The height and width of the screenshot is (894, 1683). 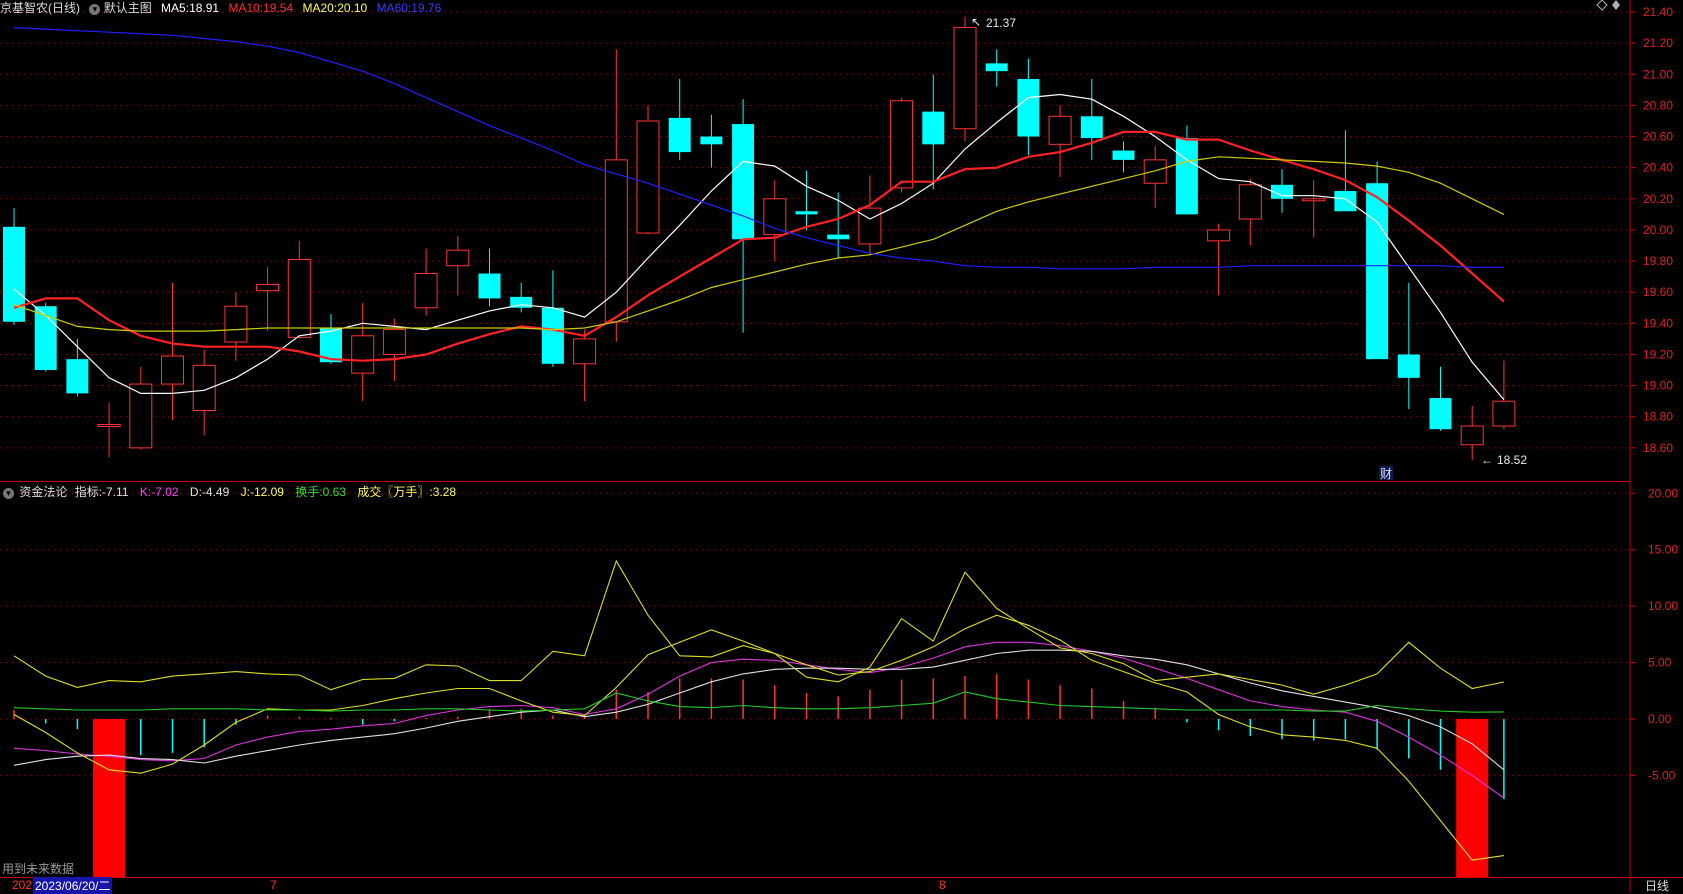 What do you see at coordinates (245, 492) in the screenshot?
I see `j-label: J:` at bounding box center [245, 492].